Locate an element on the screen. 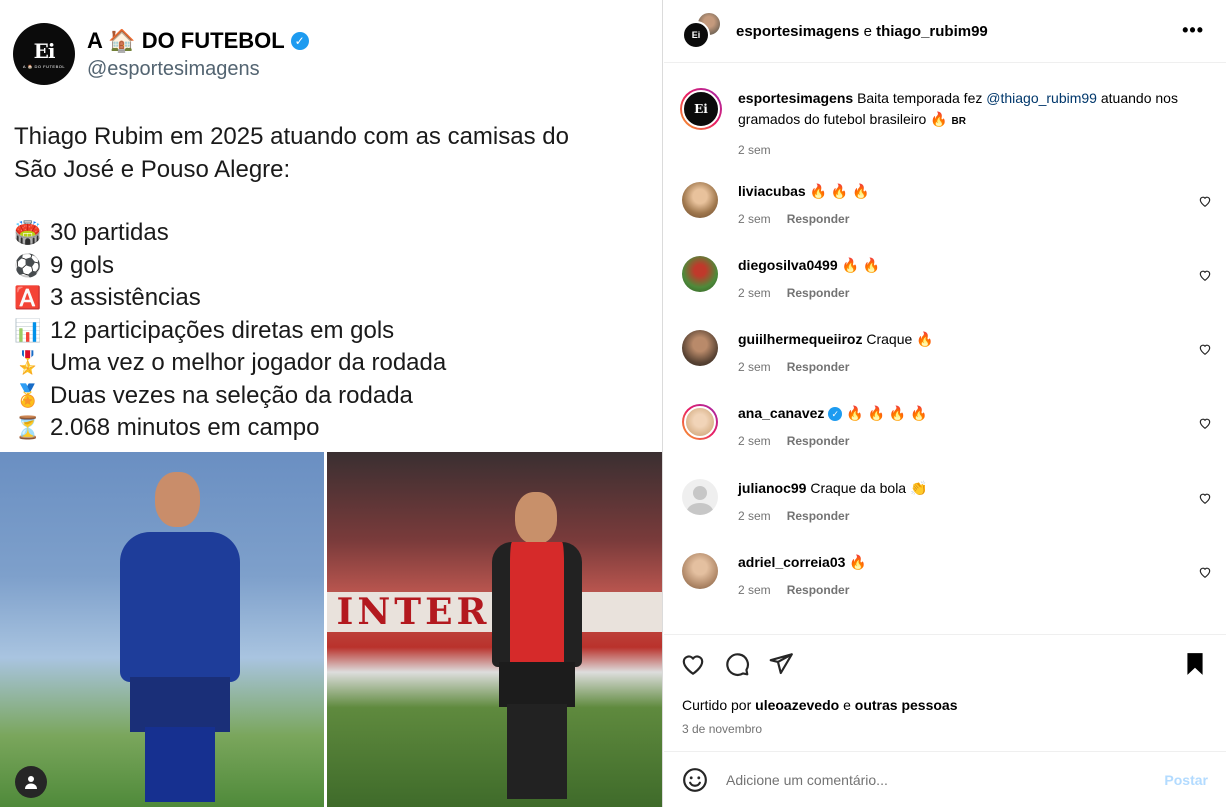 This screenshot has height=807, width=1226. tweet-handle: @esportesimagens is located at coordinates (173, 68).